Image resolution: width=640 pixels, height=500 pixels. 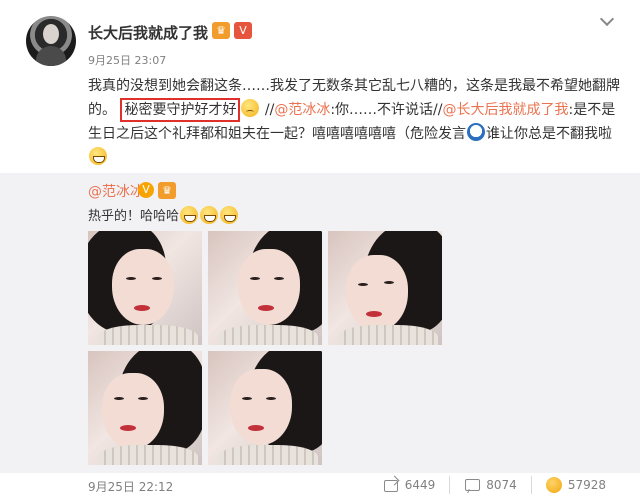 I want to click on username: 长大后我就成了我, so click(x=148, y=32).